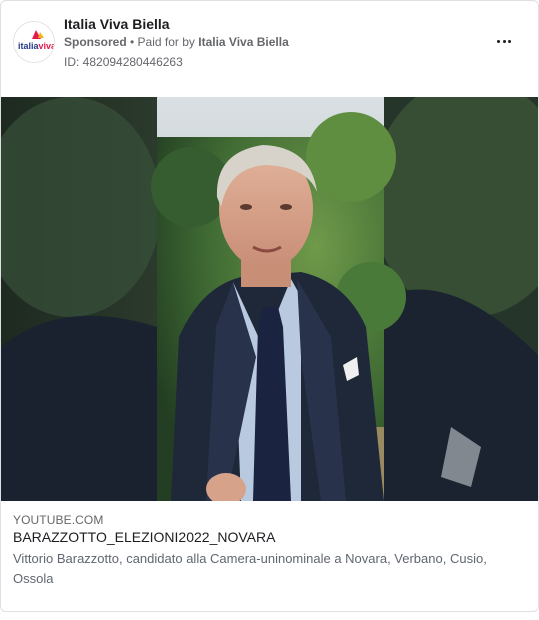  Describe the element at coordinates (117, 24) in the screenshot. I see `page-name: Italia Viva Biella` at that location.